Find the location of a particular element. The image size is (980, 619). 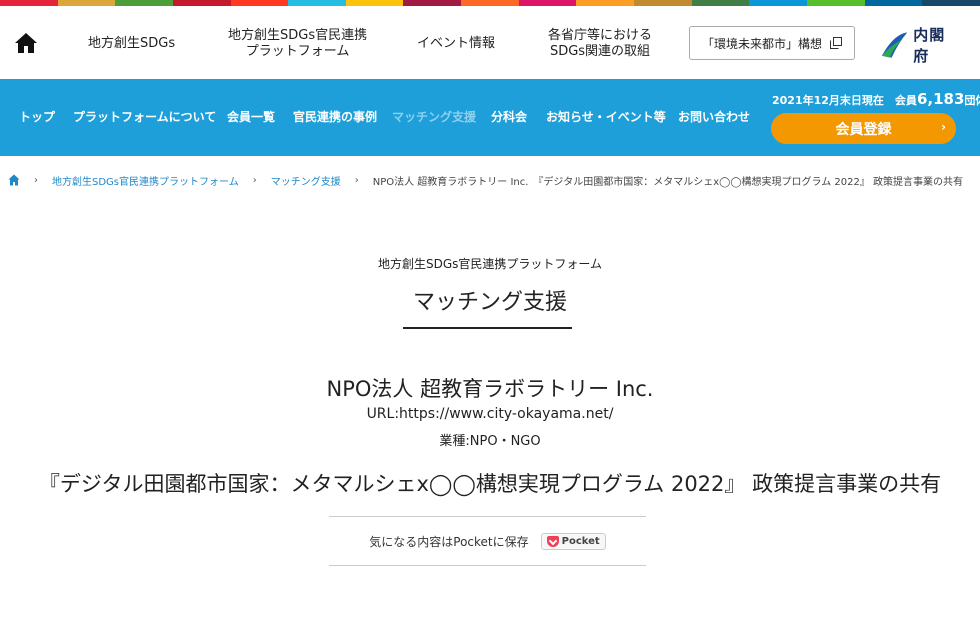

breadcrumb-link-platform: 地方創生SDGs官民連携プラットフォーム is located at coordinates (145, 180).